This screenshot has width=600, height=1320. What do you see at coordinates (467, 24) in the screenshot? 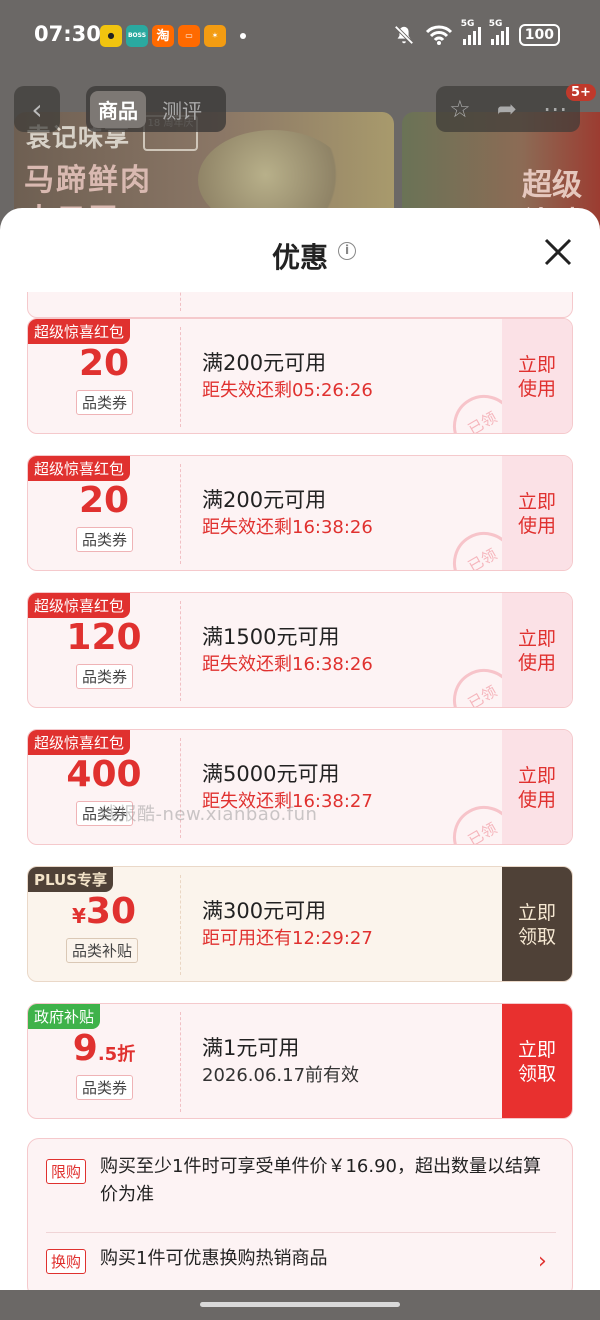
I see `signal-label-1: 5G` at bounding box center [467, 24].